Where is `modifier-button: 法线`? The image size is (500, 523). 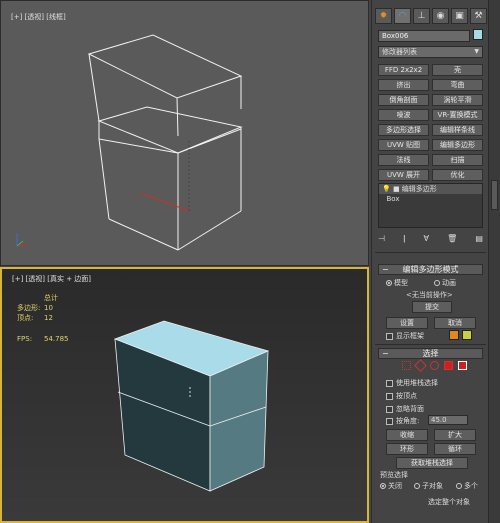 modifier-button: 法线 is located at coordinates (403, 160).